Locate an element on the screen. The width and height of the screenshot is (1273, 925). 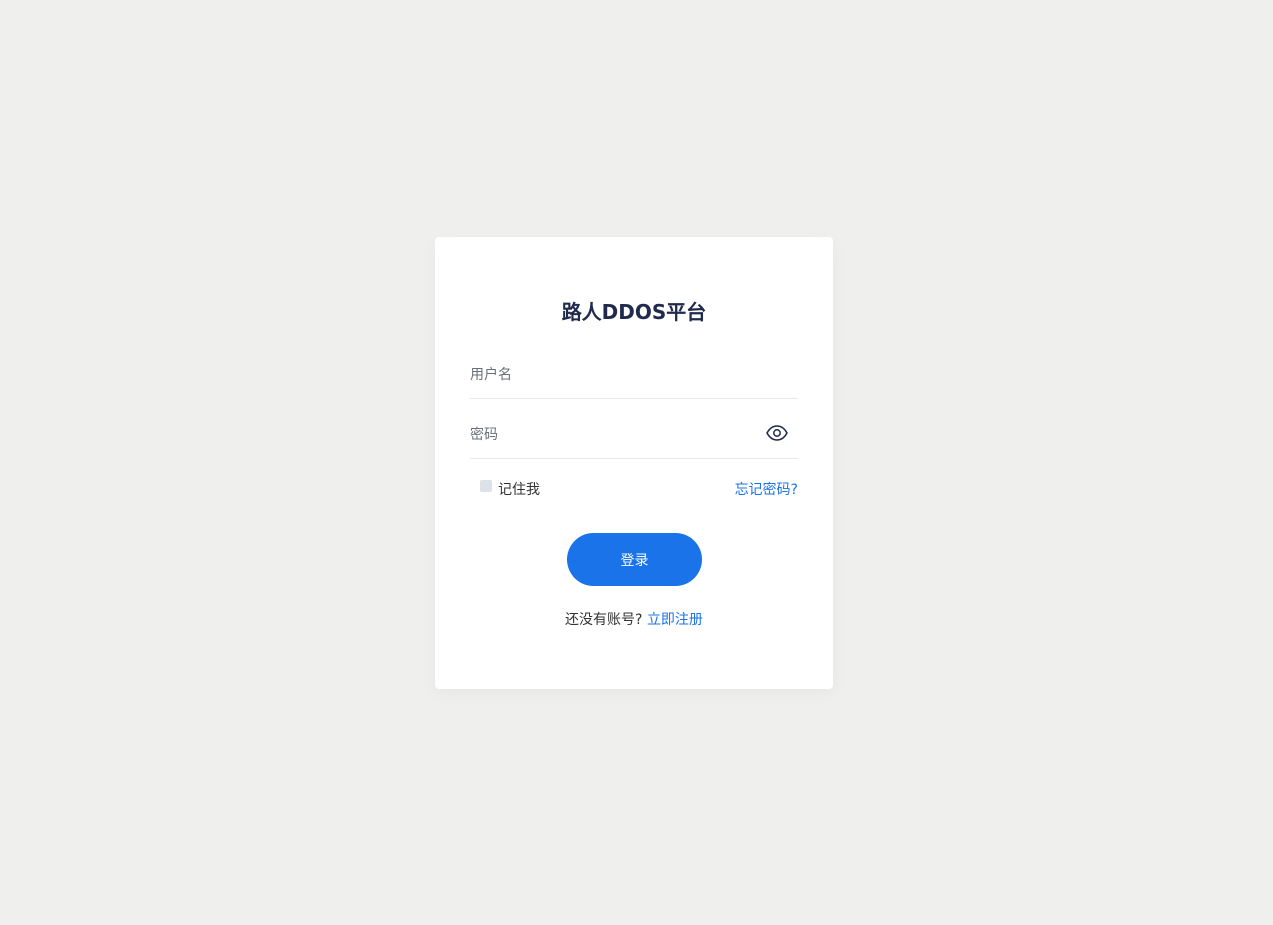
username-field-wrapper is located at coordinates (634, 378).